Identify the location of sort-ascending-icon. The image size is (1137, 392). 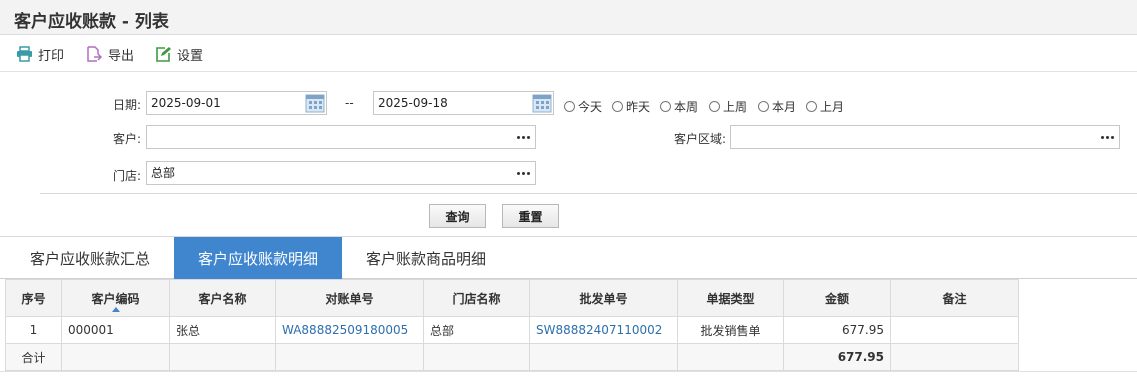
(115, 309).